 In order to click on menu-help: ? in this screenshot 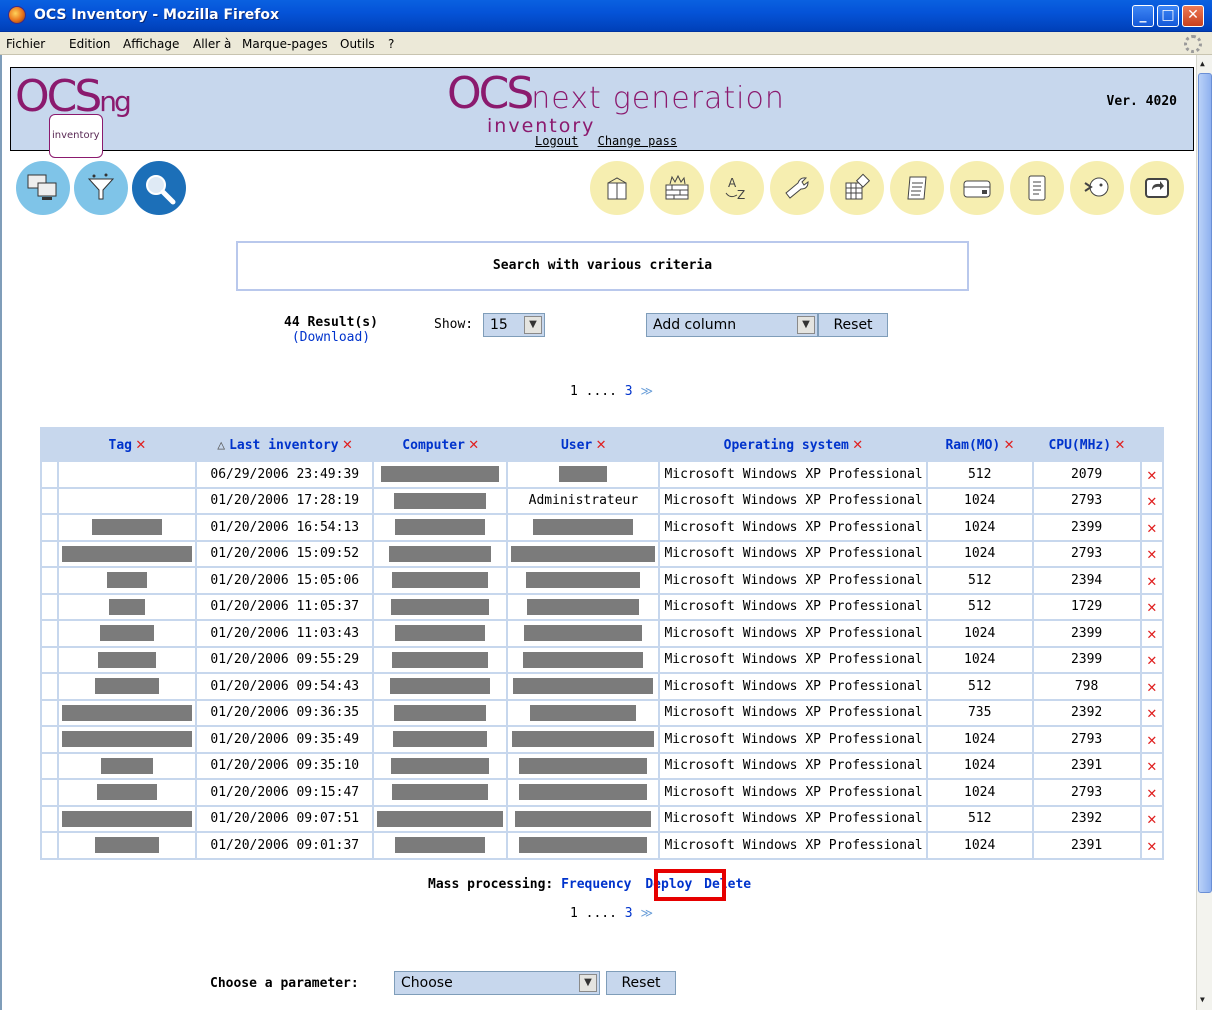, I will do `click(391, 44)`.